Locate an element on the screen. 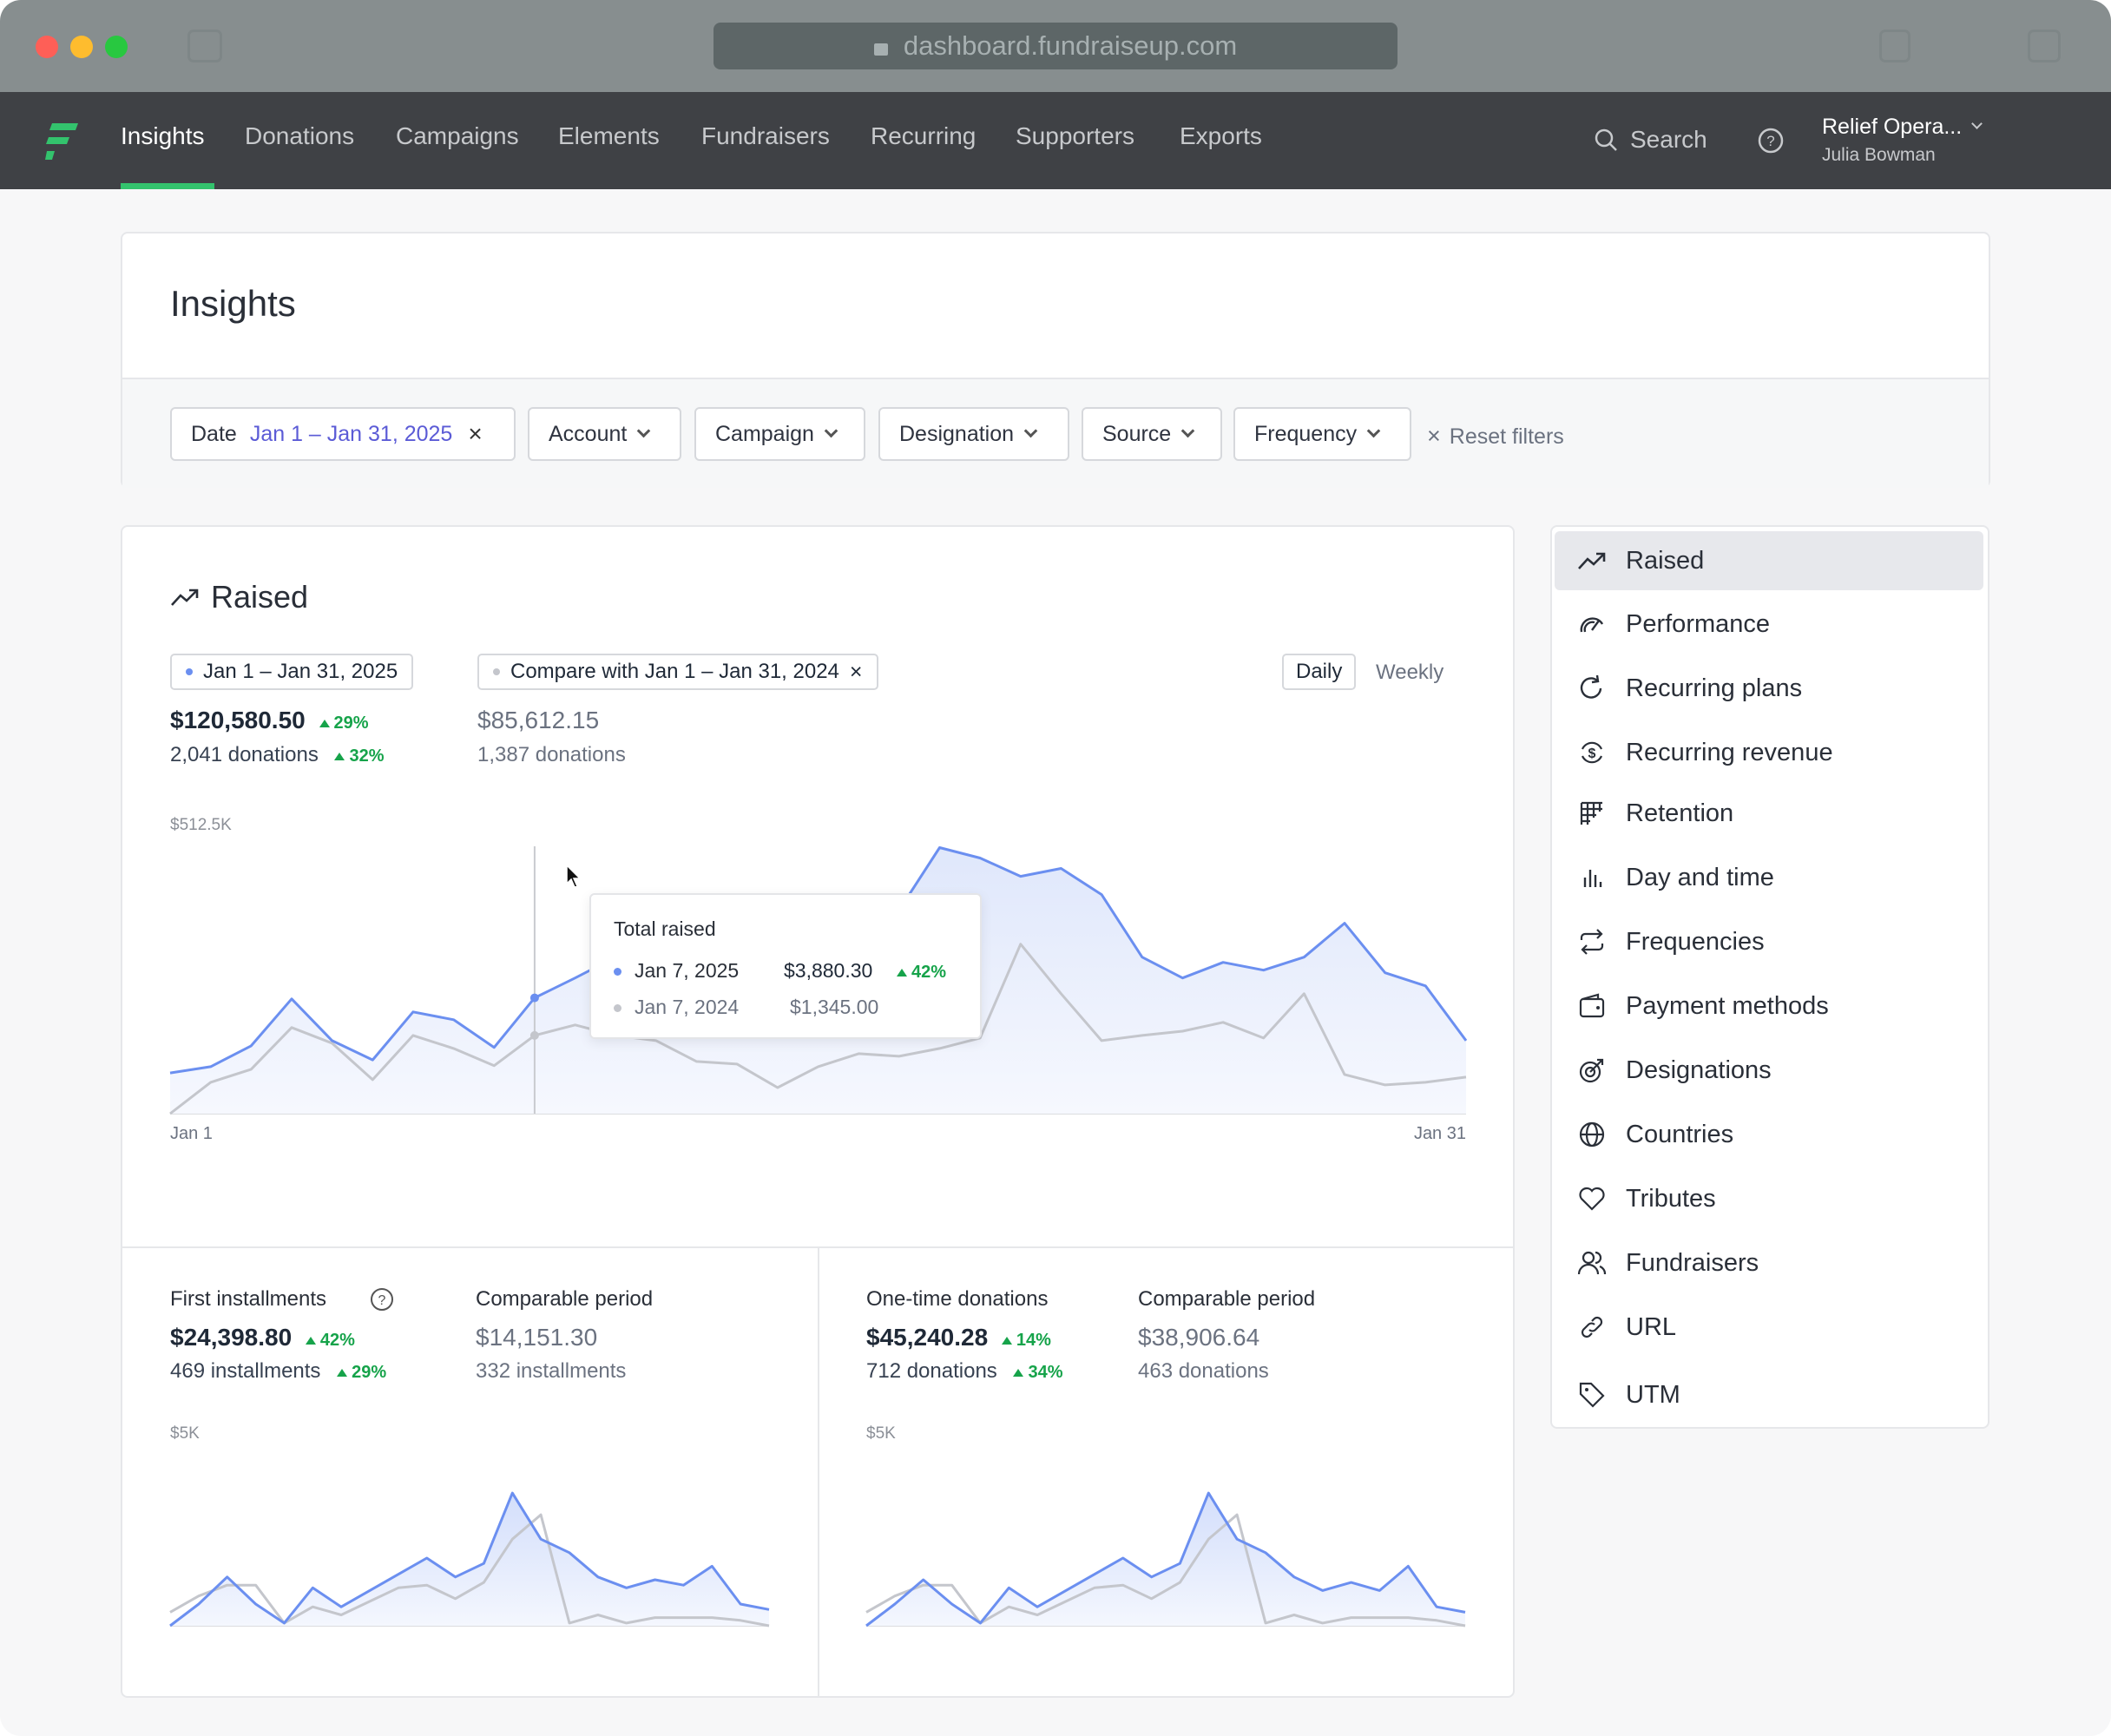 Image resolution: width=2111 pixels, height=1736 pixels. first-installments-compare-value: $14,151.30 is located at coordinates (537, 1337).